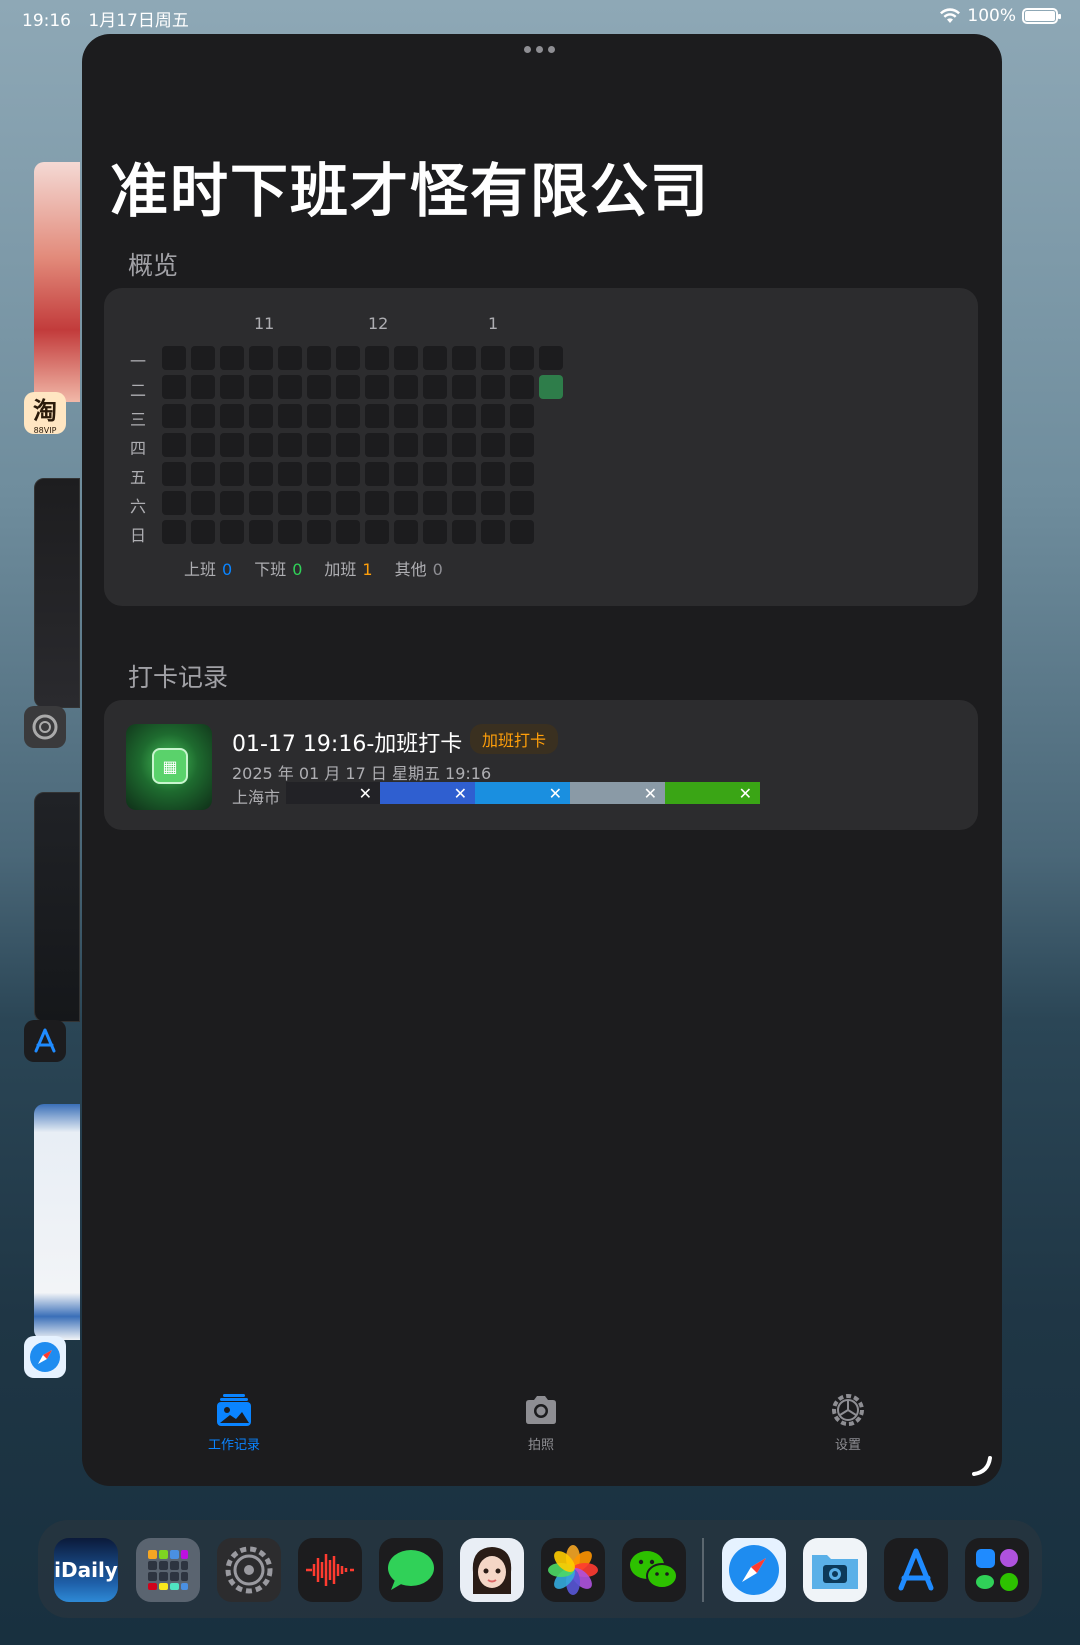 Image resolution: width=1080 pixels, height=1645 pixels. I want to click on weekday-label: 一, so click(138, 361).